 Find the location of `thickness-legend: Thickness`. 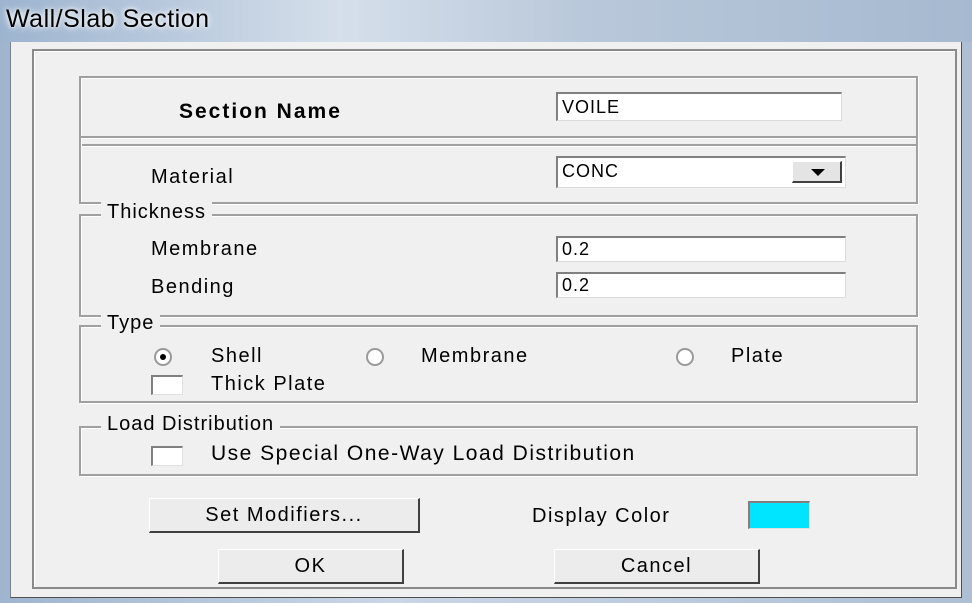

thickness-legend: Thickness is located at coordinates (157, 212).